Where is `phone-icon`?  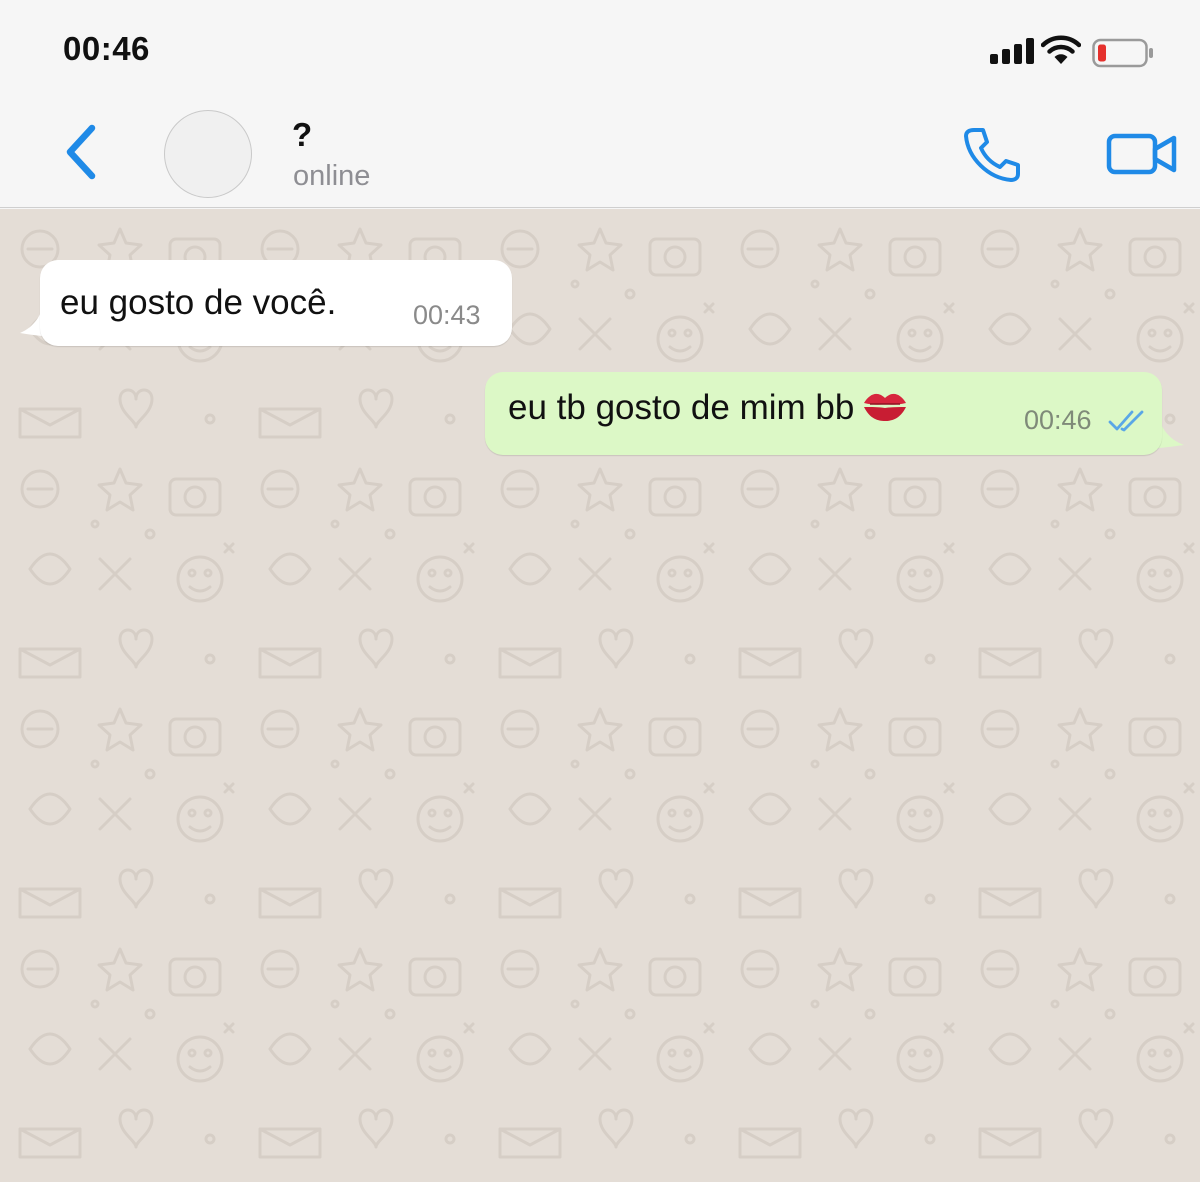
phone-icon is located at coordinates (991, 154).